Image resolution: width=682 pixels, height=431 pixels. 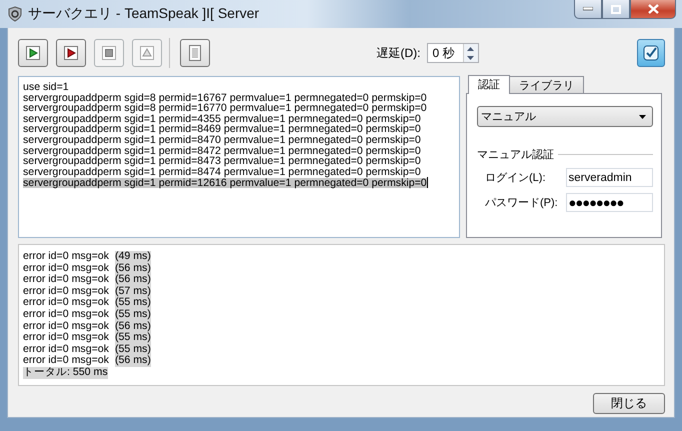 I want to click on delay-spinner: 0 秒, so click(x=452, y=53).